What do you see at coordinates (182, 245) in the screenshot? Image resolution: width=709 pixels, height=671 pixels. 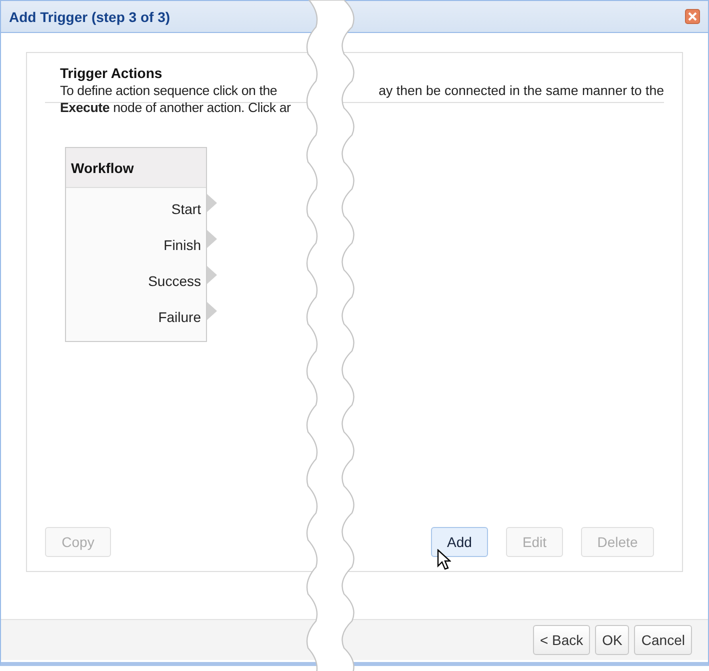 I see `port-label: Finish` at bounding box center [182, 245].